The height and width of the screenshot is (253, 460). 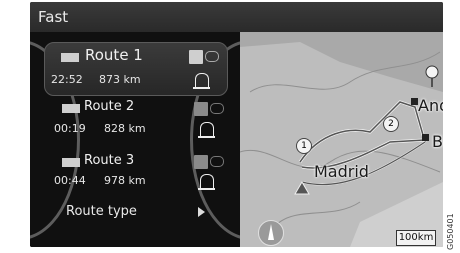 I want to click on route-distance: 873 km, so click(x=120, y=79).